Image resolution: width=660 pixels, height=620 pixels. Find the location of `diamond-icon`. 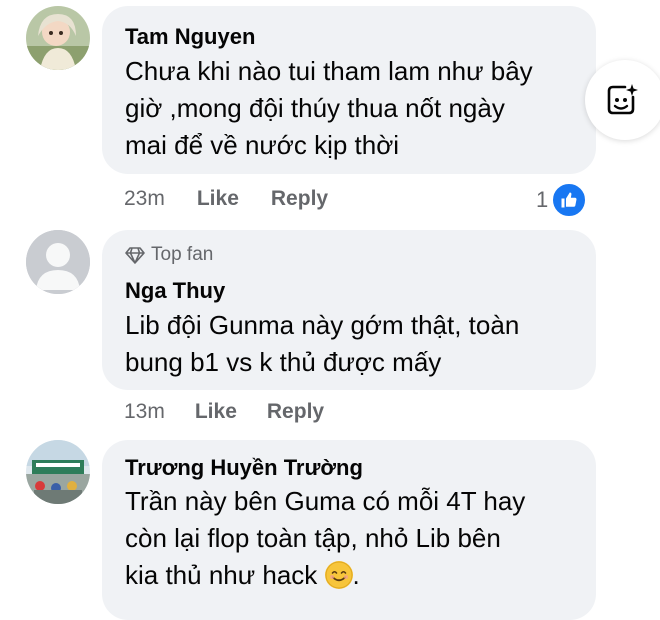

diamond-icon is located at coordinates (135, 255).